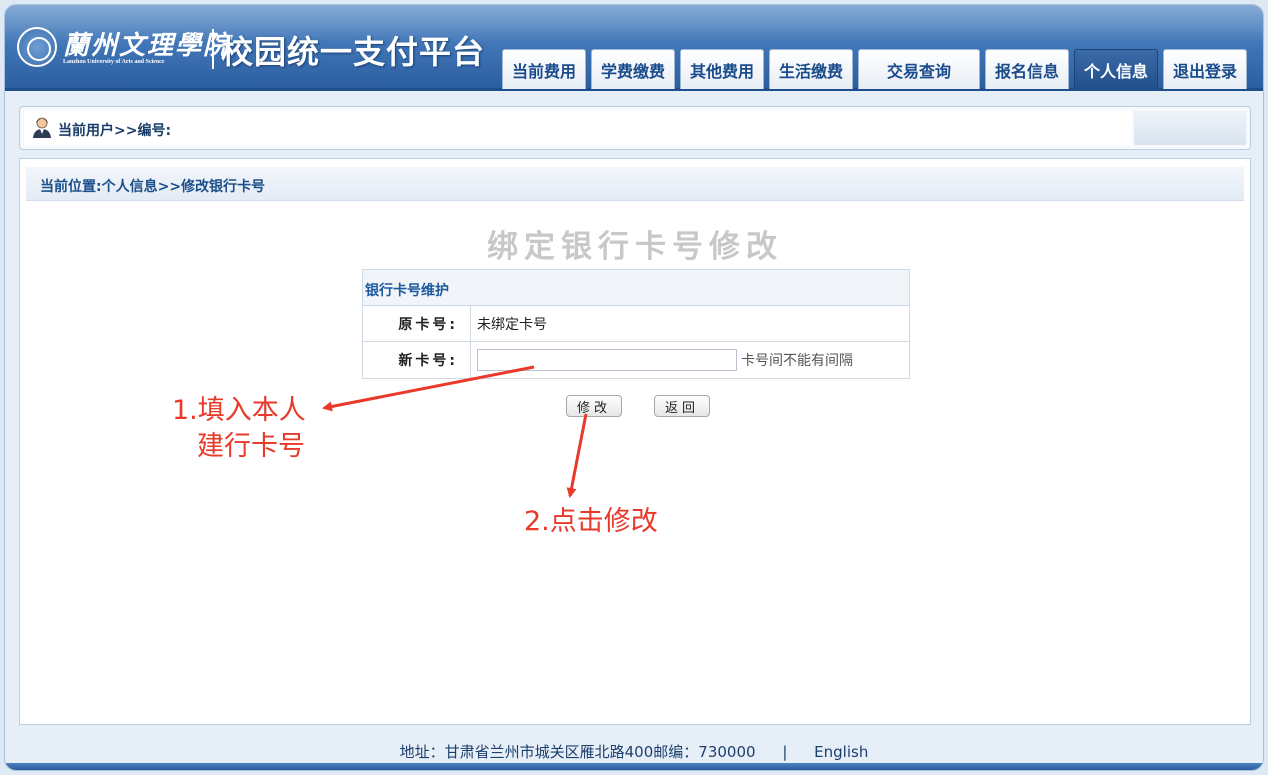 The width and height of the screenshot is (1268, 775). What do you see at coordinates (428, 388) in the screenshot?
I see `annotation-arrow-to-input` at bounding box center [428, 388].